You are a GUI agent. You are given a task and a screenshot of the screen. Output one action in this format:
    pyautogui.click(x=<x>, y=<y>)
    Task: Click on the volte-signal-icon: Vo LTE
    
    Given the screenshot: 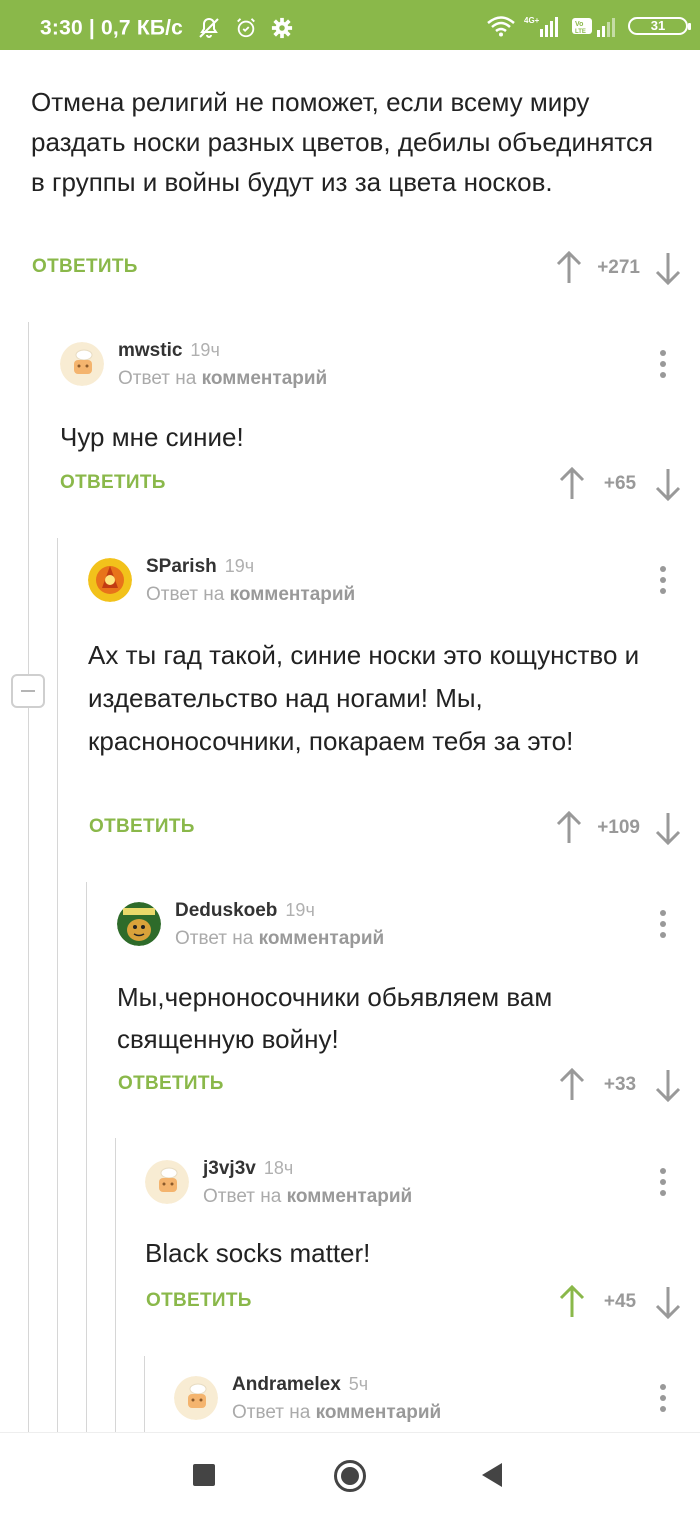 What is the action you would take?
    pyautogui.click(x=593, y=27)
    